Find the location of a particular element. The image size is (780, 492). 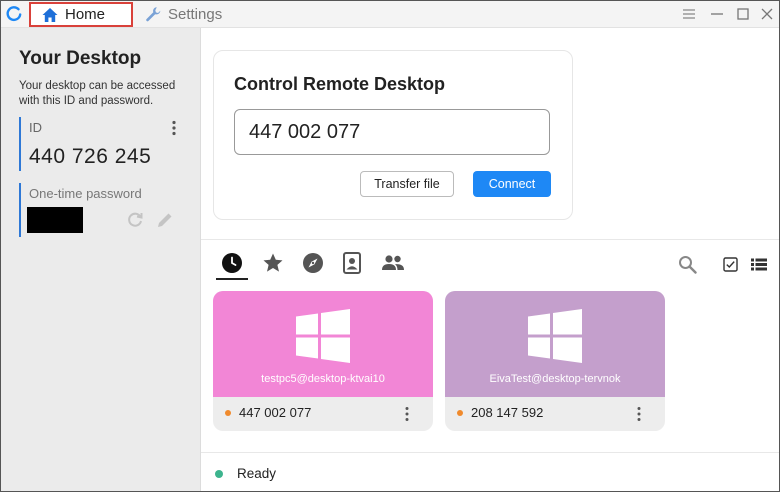

minimize-button is located at coordinates (717, 14).